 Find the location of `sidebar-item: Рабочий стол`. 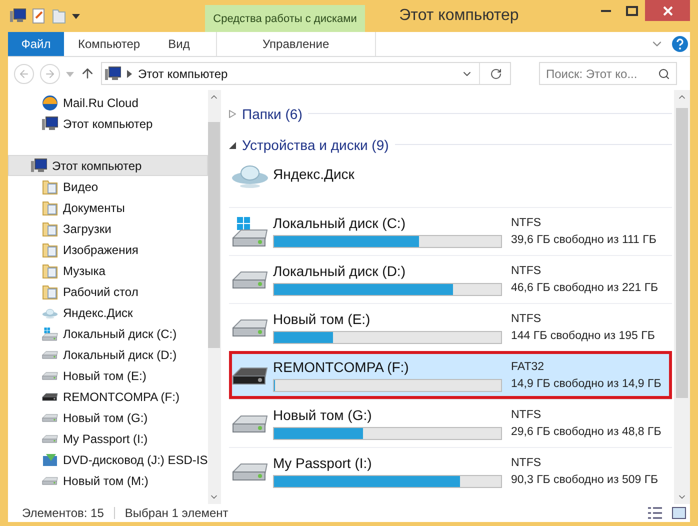

sidebar-item: Рабочий стол is located at coordinates (108, 291).